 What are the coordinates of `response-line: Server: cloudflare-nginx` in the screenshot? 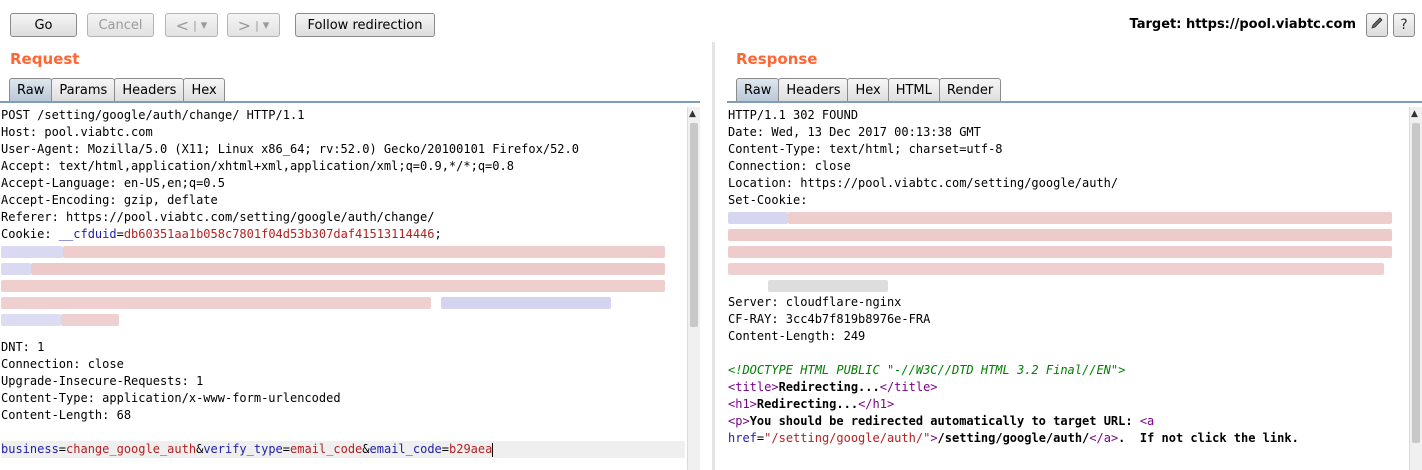 It's located at (815, 302).